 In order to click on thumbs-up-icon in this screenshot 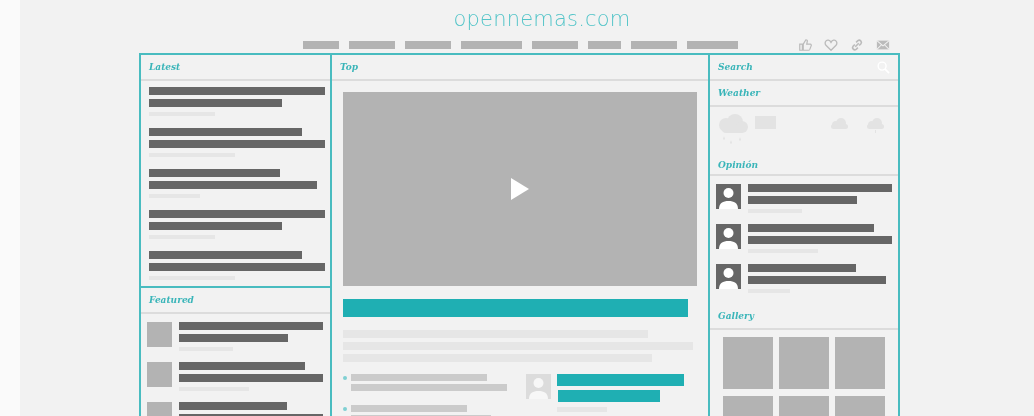, I will do `click(805, 45)`.